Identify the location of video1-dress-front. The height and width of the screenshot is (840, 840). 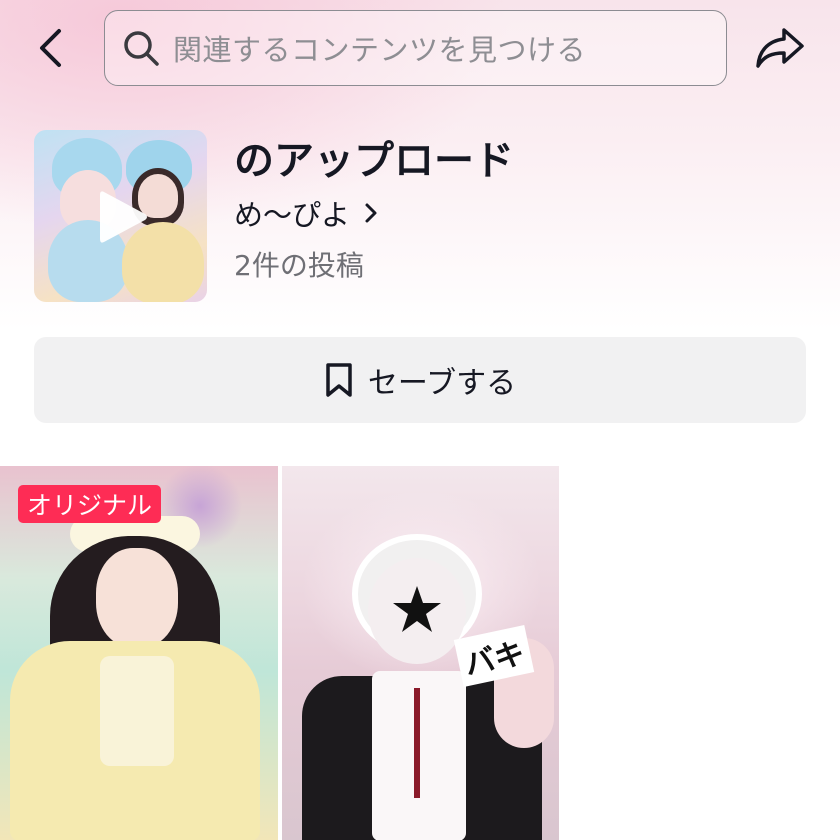
(137, 711).